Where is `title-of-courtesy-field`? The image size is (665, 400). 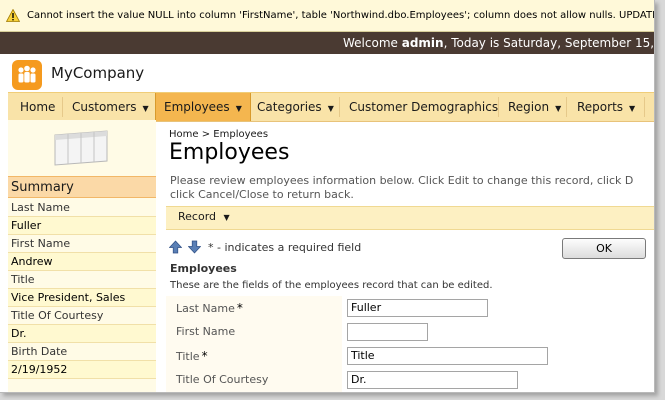
title-of-courtesy-field is located at coordinates (432, 380).